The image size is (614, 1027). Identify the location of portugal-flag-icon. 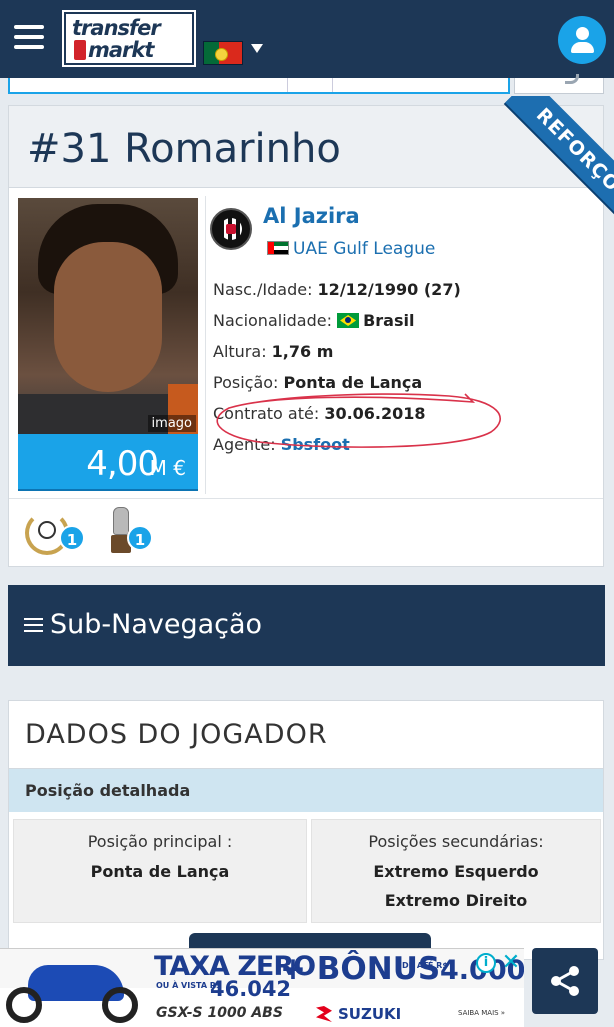
(223, 53).